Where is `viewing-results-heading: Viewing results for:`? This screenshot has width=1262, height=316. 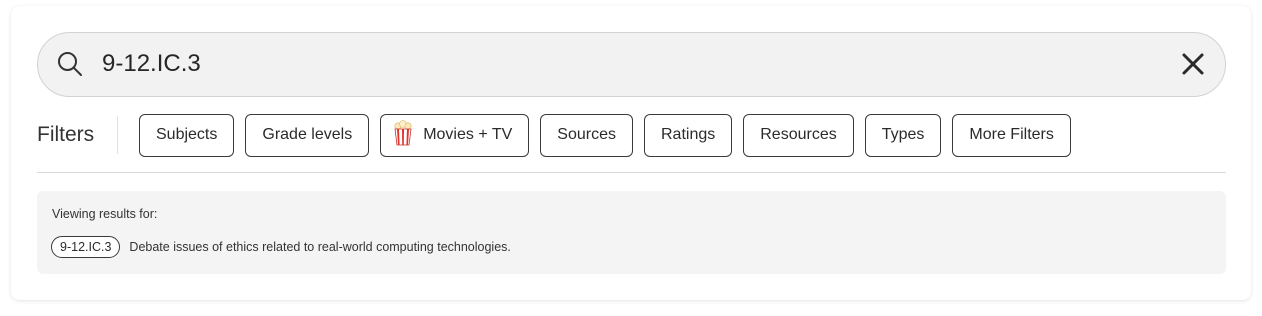 viewing-results-heading: Viewing results for: is located at coordinates (105, 214).